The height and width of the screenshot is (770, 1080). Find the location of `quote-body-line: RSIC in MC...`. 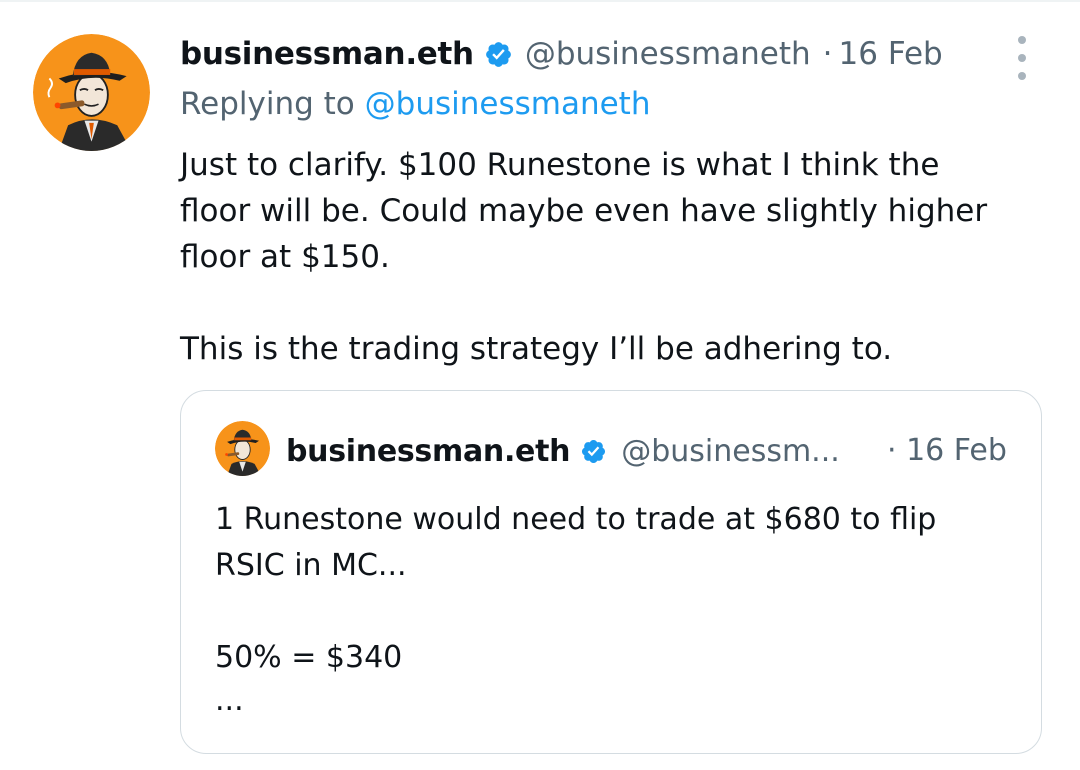

quote-body-line: RSIC in MC... is located at coordinates (311, 565).